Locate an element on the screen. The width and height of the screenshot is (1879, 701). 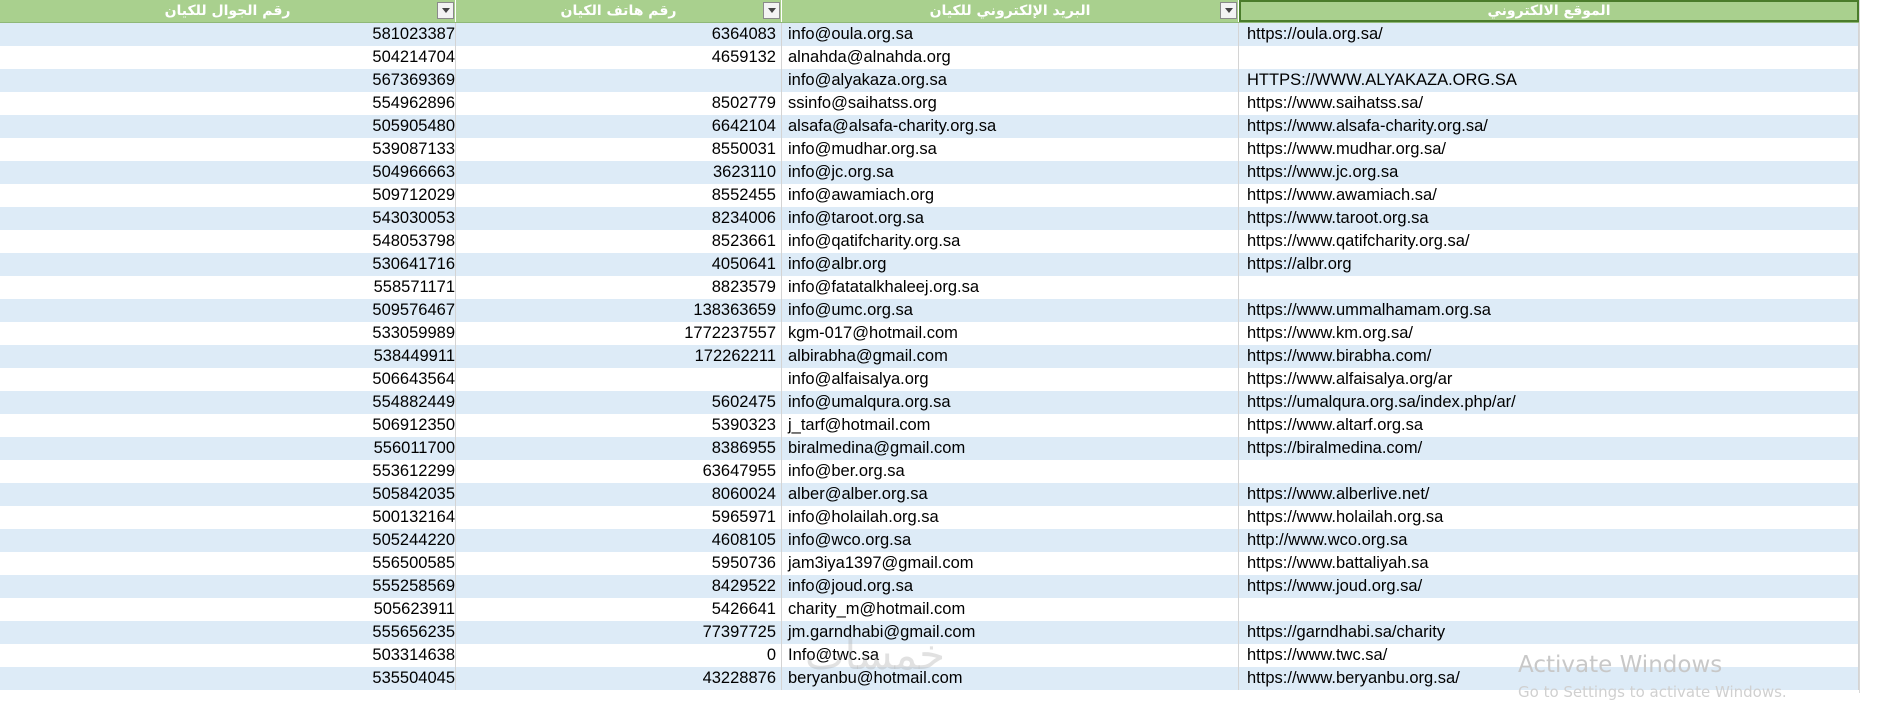
mobile-cell: 506912350 is located at coordinates (228, 425).